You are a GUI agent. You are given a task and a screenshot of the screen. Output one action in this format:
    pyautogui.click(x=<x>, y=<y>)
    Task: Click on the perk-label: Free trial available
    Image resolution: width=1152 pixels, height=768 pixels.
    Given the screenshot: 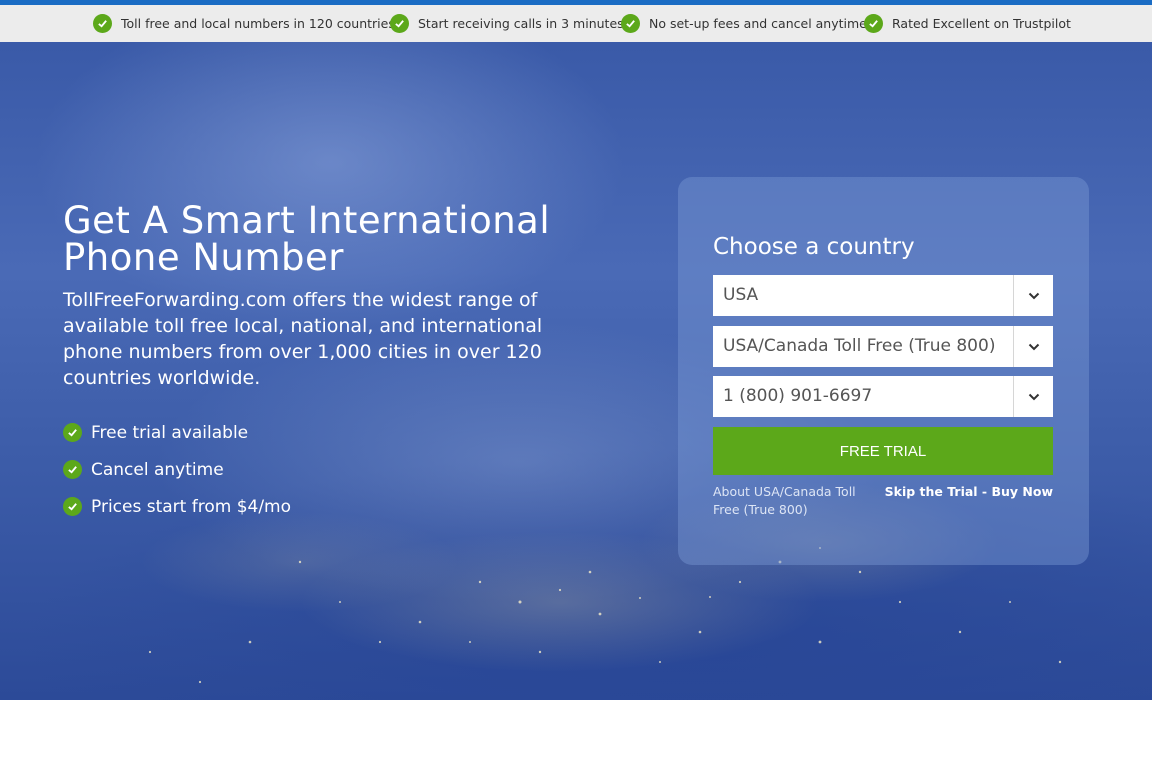 What is the action you would take?
    pyautogui.click(x=170, y=432)
    